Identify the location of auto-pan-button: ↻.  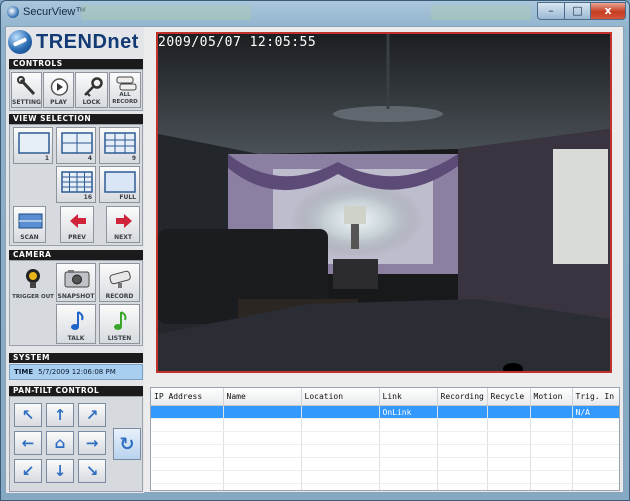
(127, 444).